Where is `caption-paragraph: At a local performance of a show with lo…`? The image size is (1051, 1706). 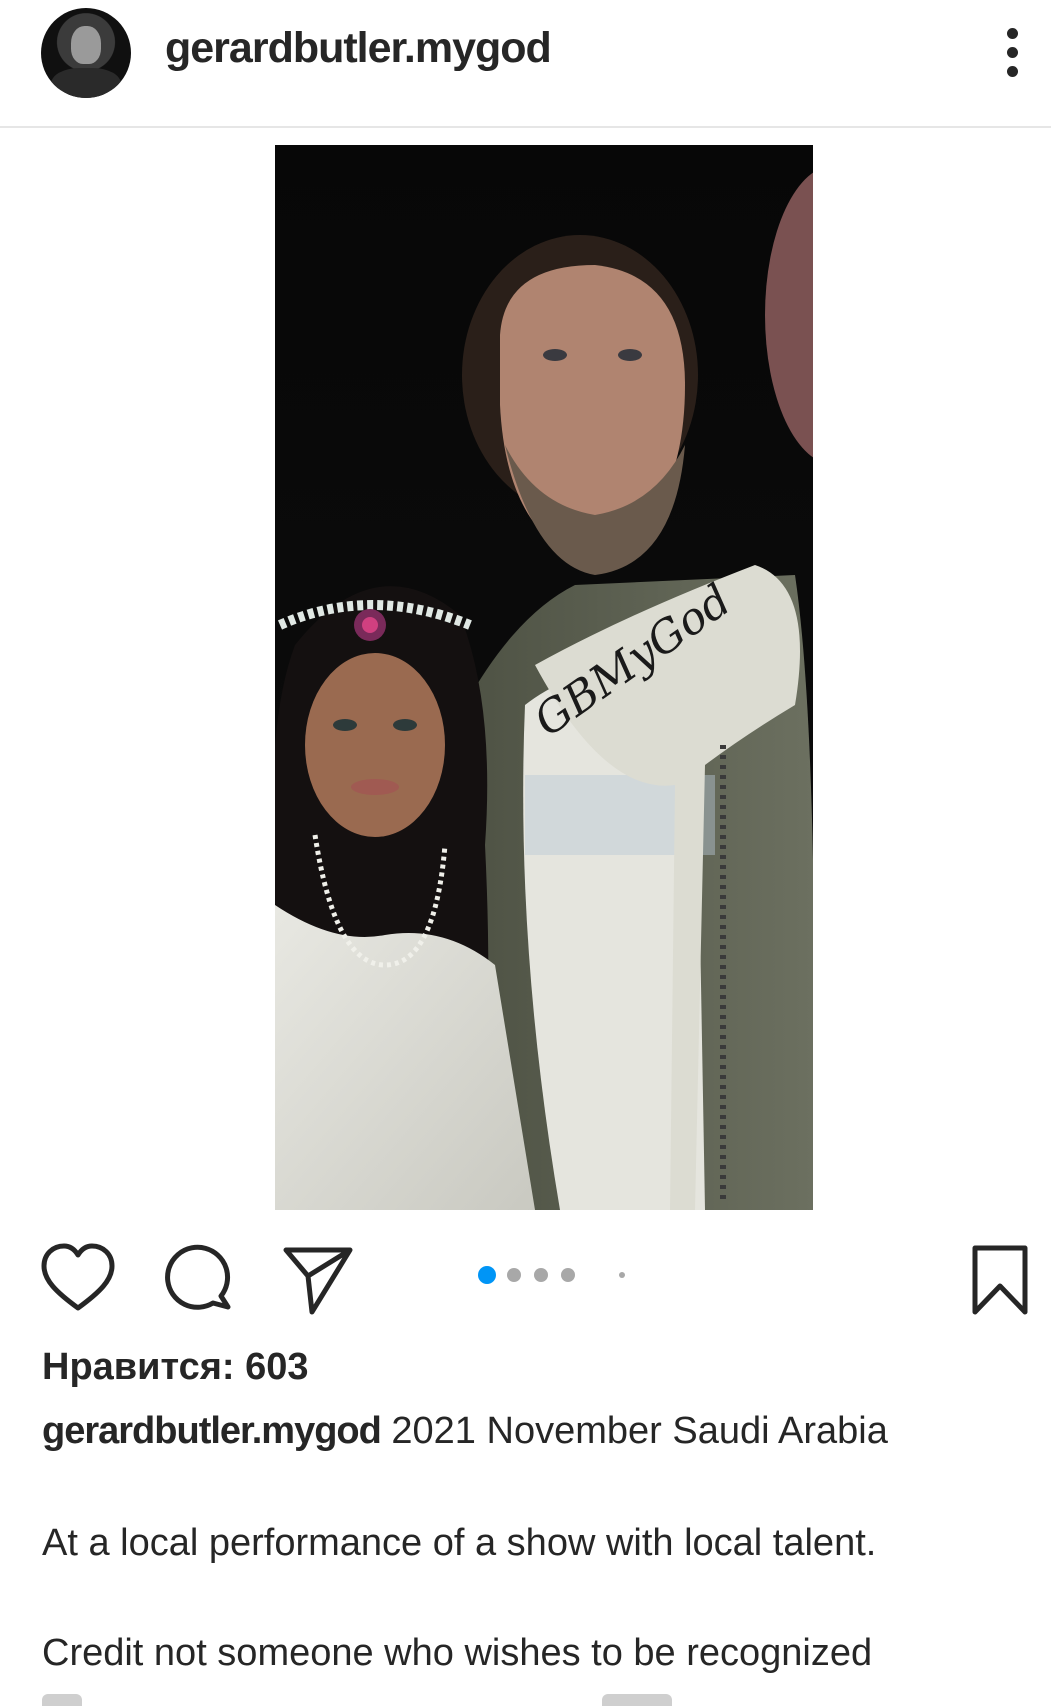
caption-paragraph: At a local performance of a show with lo… is located at coordinates (459, 1543).